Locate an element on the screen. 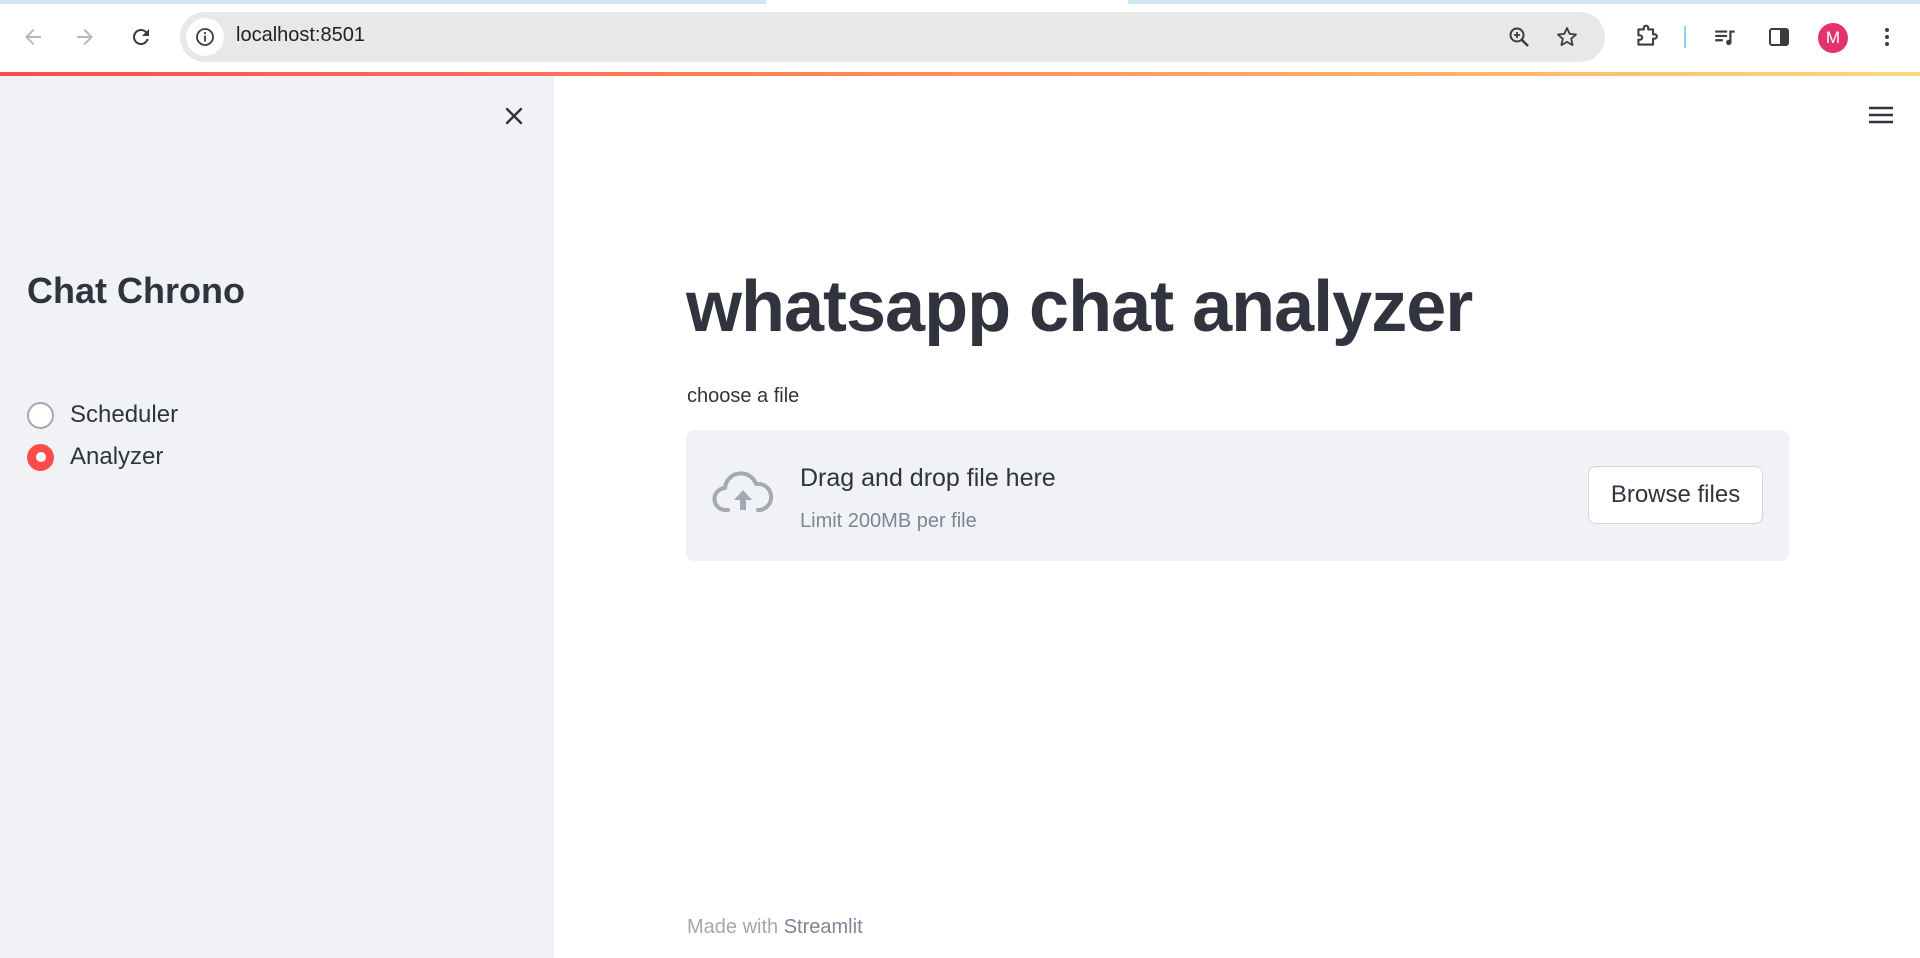 Image resolution: width=1920 pixels, height=958 pixels. hamburger-menu-icon is located at coordinates (1881, 115).